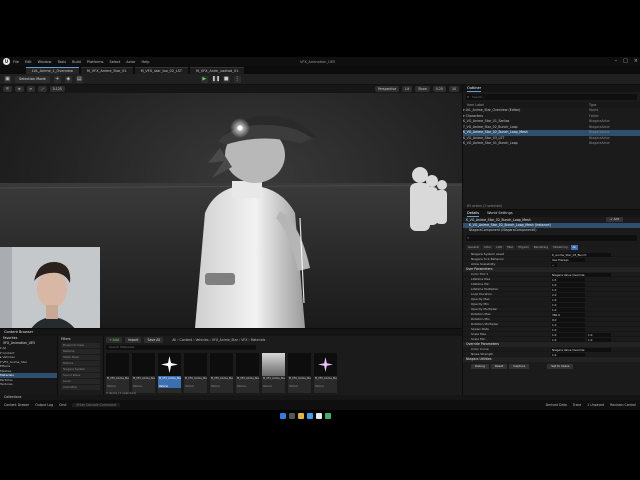  I want to click on filter-item: Static Mesh, so click(80, 357).